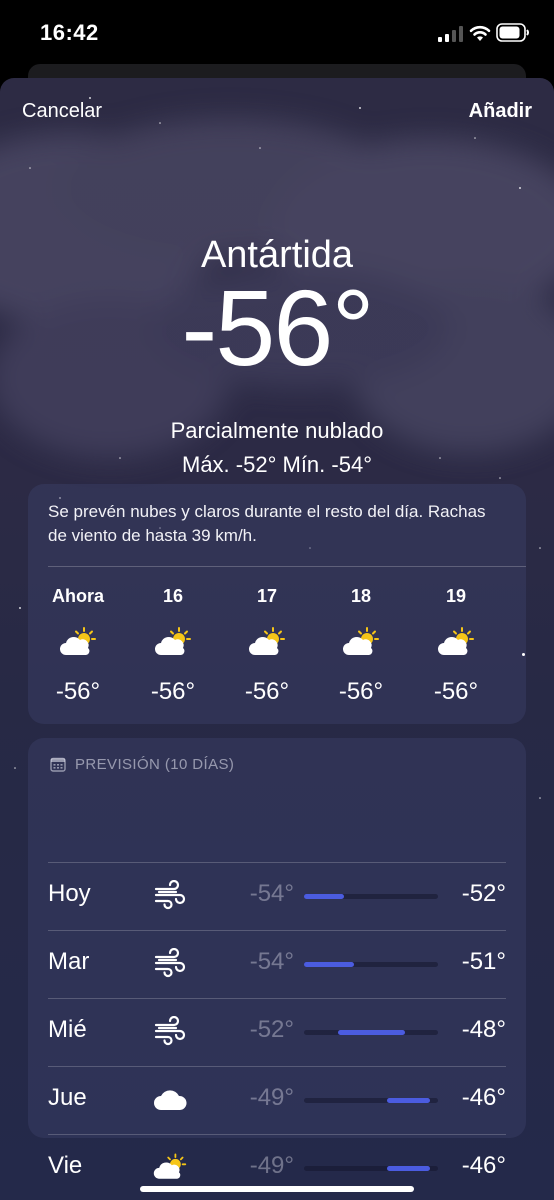 The width and height of the screenshot is (554, 1200). I want to click on hour-item: 17 -56°, so click(267, 646).